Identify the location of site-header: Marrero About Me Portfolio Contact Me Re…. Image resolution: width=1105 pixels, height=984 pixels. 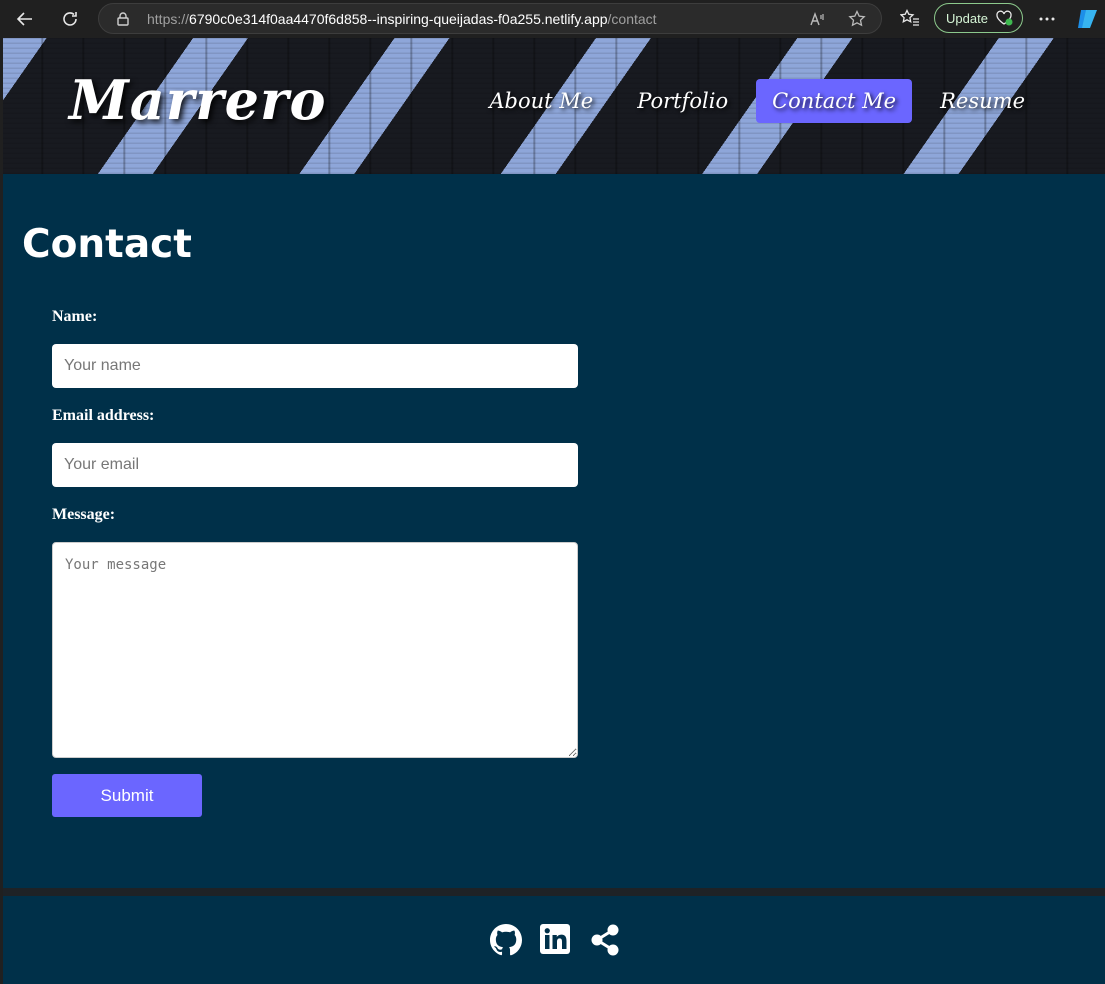
(554, 106).